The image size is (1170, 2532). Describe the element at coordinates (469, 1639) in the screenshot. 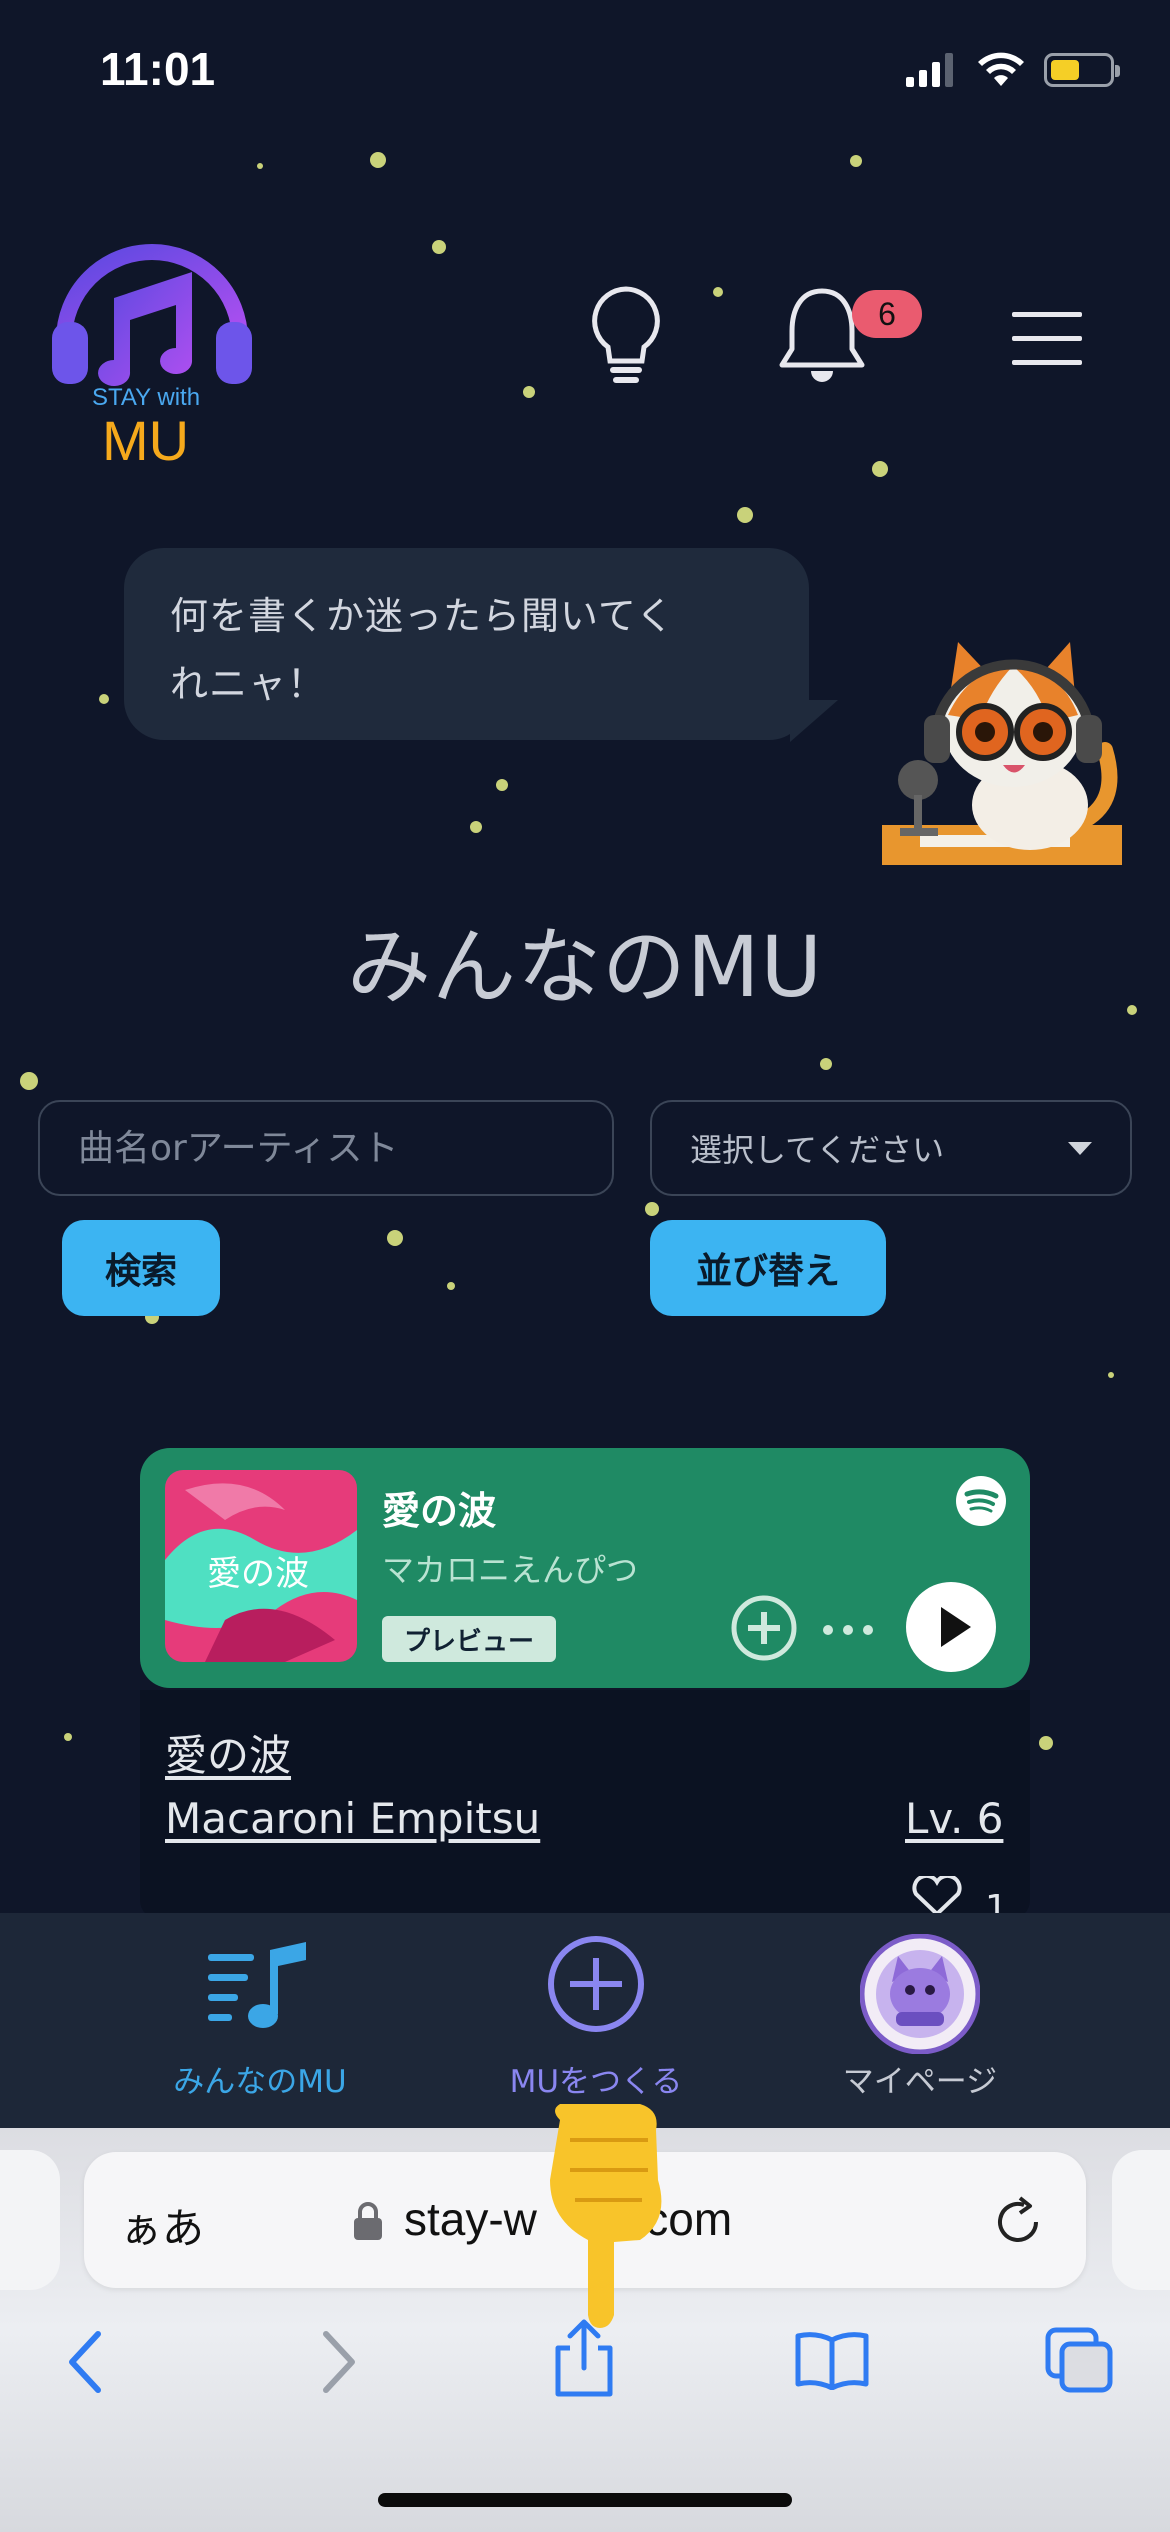

I see `preview-badge: プレビュー` at that location.